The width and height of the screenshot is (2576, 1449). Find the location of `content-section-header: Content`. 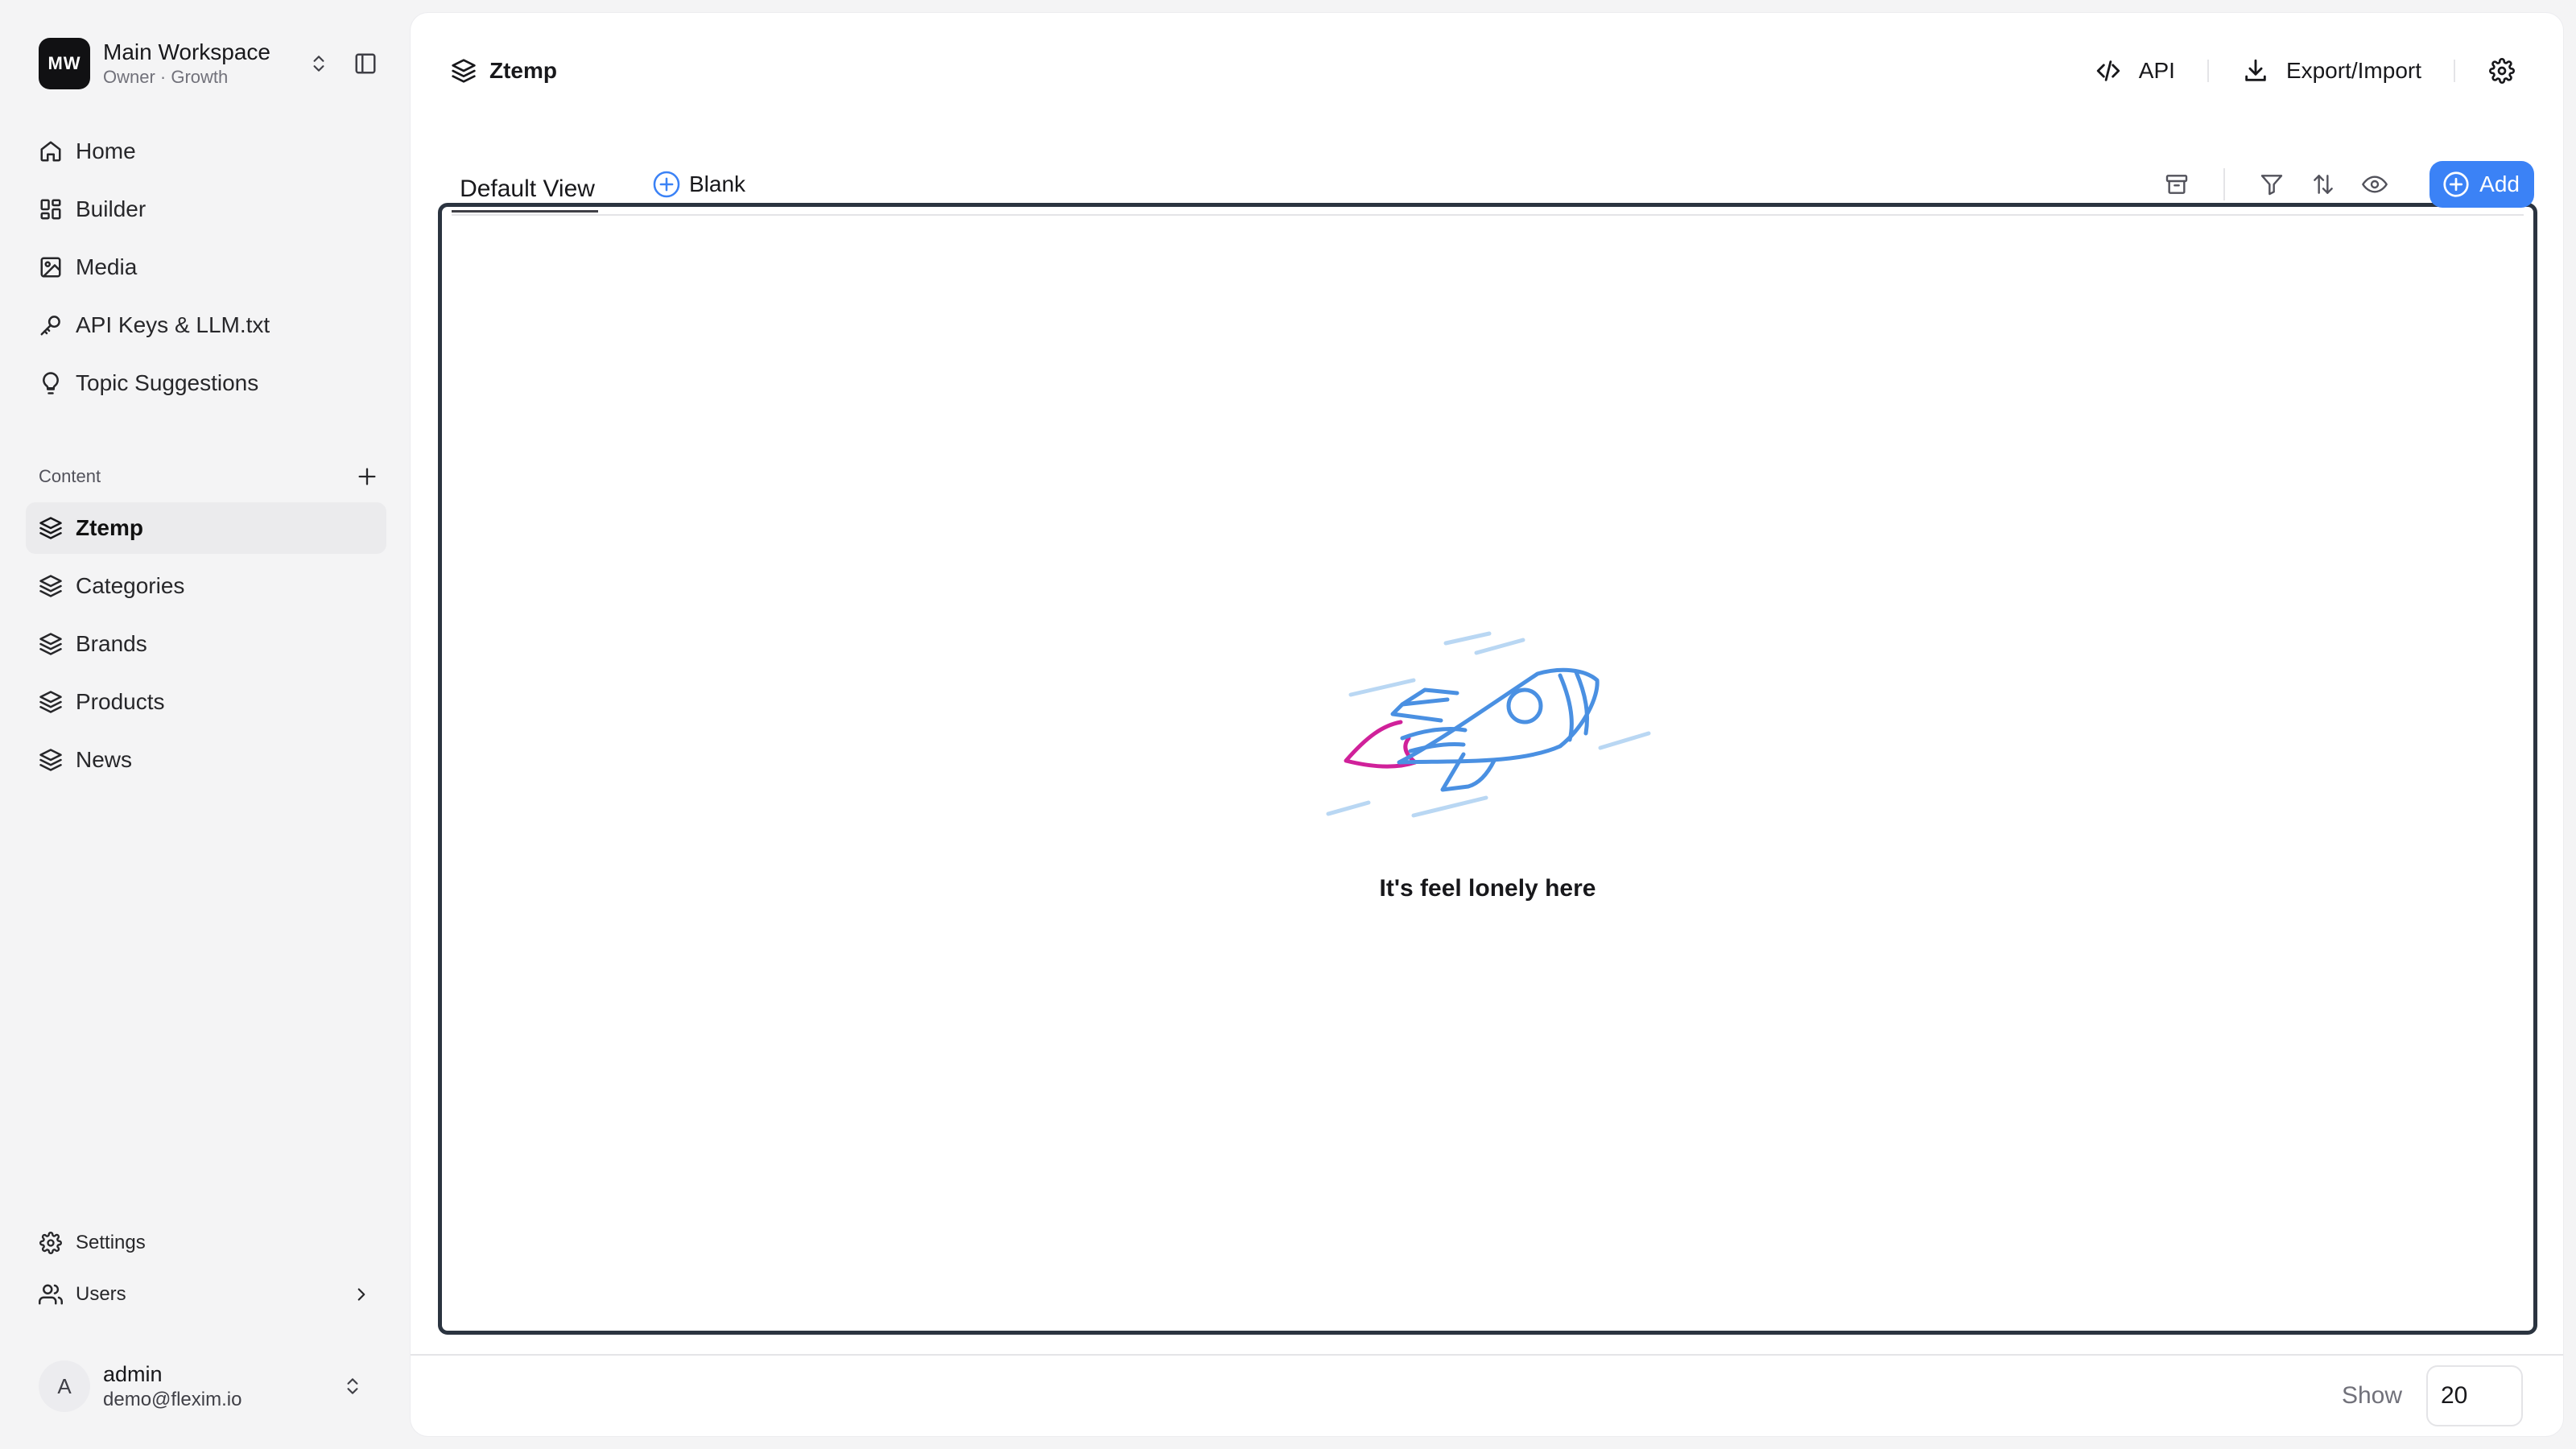

content-section-header: Content is located at coordinates (211, 476).